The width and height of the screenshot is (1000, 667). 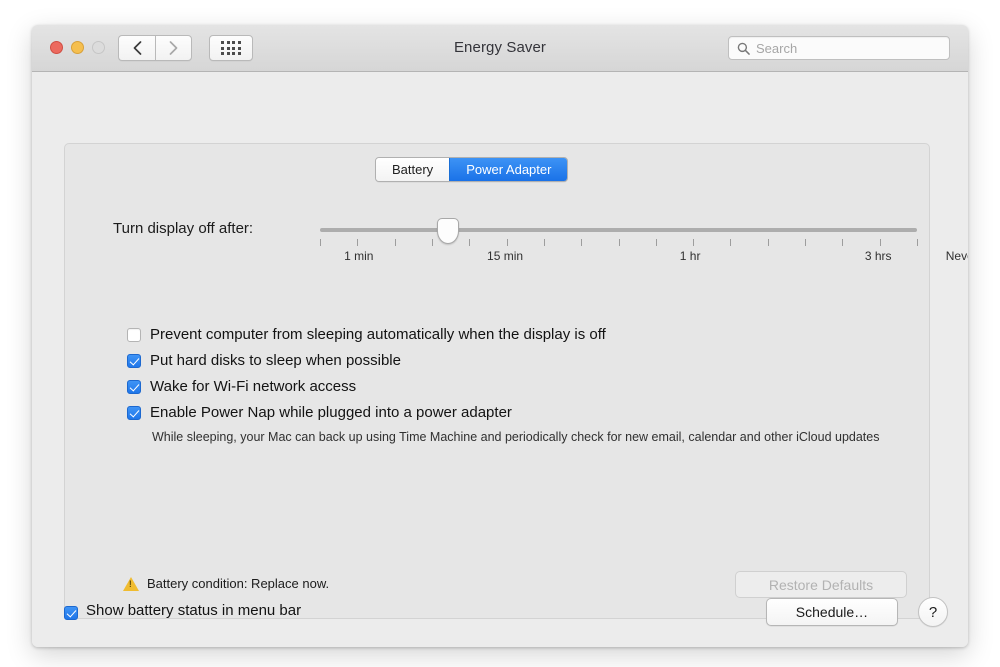 I want to click on slider-ticks, so click(x=619, y=243).